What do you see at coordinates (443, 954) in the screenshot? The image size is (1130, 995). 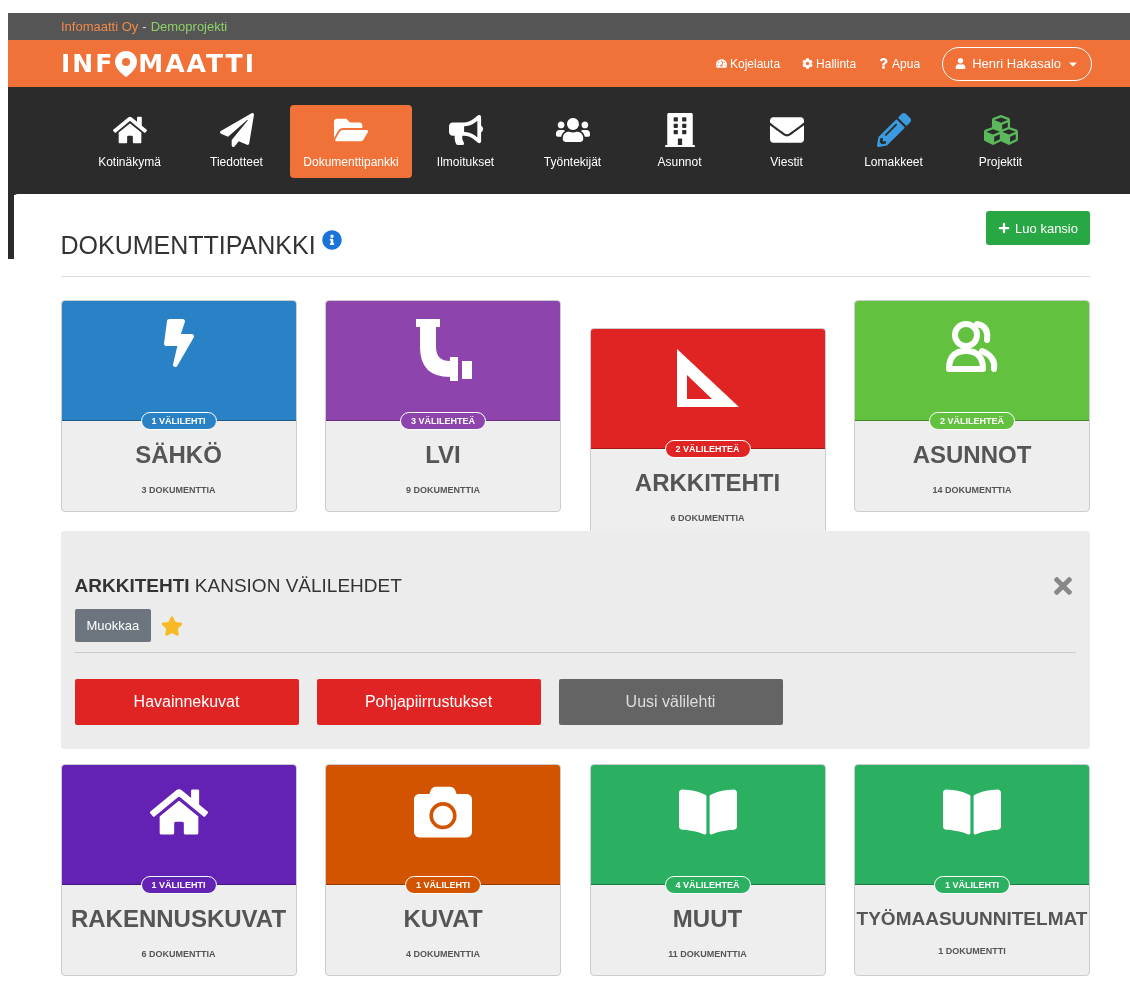 I see `document-count: 4 DOKUMENTTIA` at bounding box center [443, 954].